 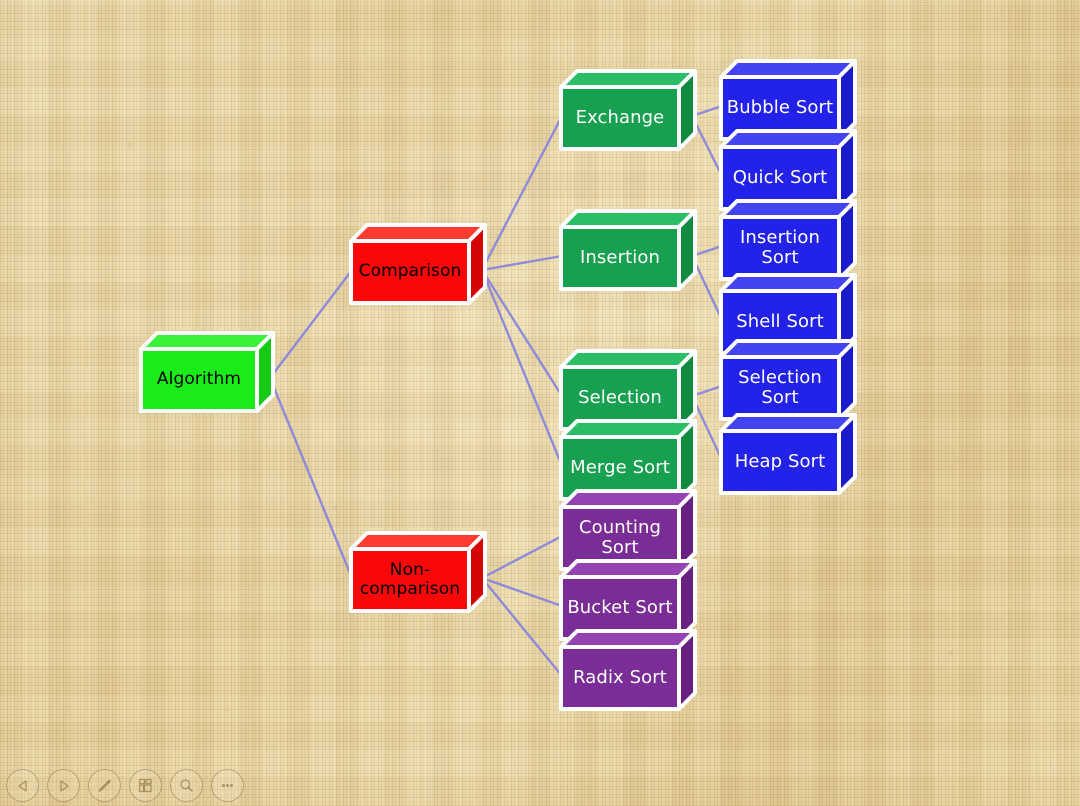 I want to click on pen-button, so click(x=104, y=785).